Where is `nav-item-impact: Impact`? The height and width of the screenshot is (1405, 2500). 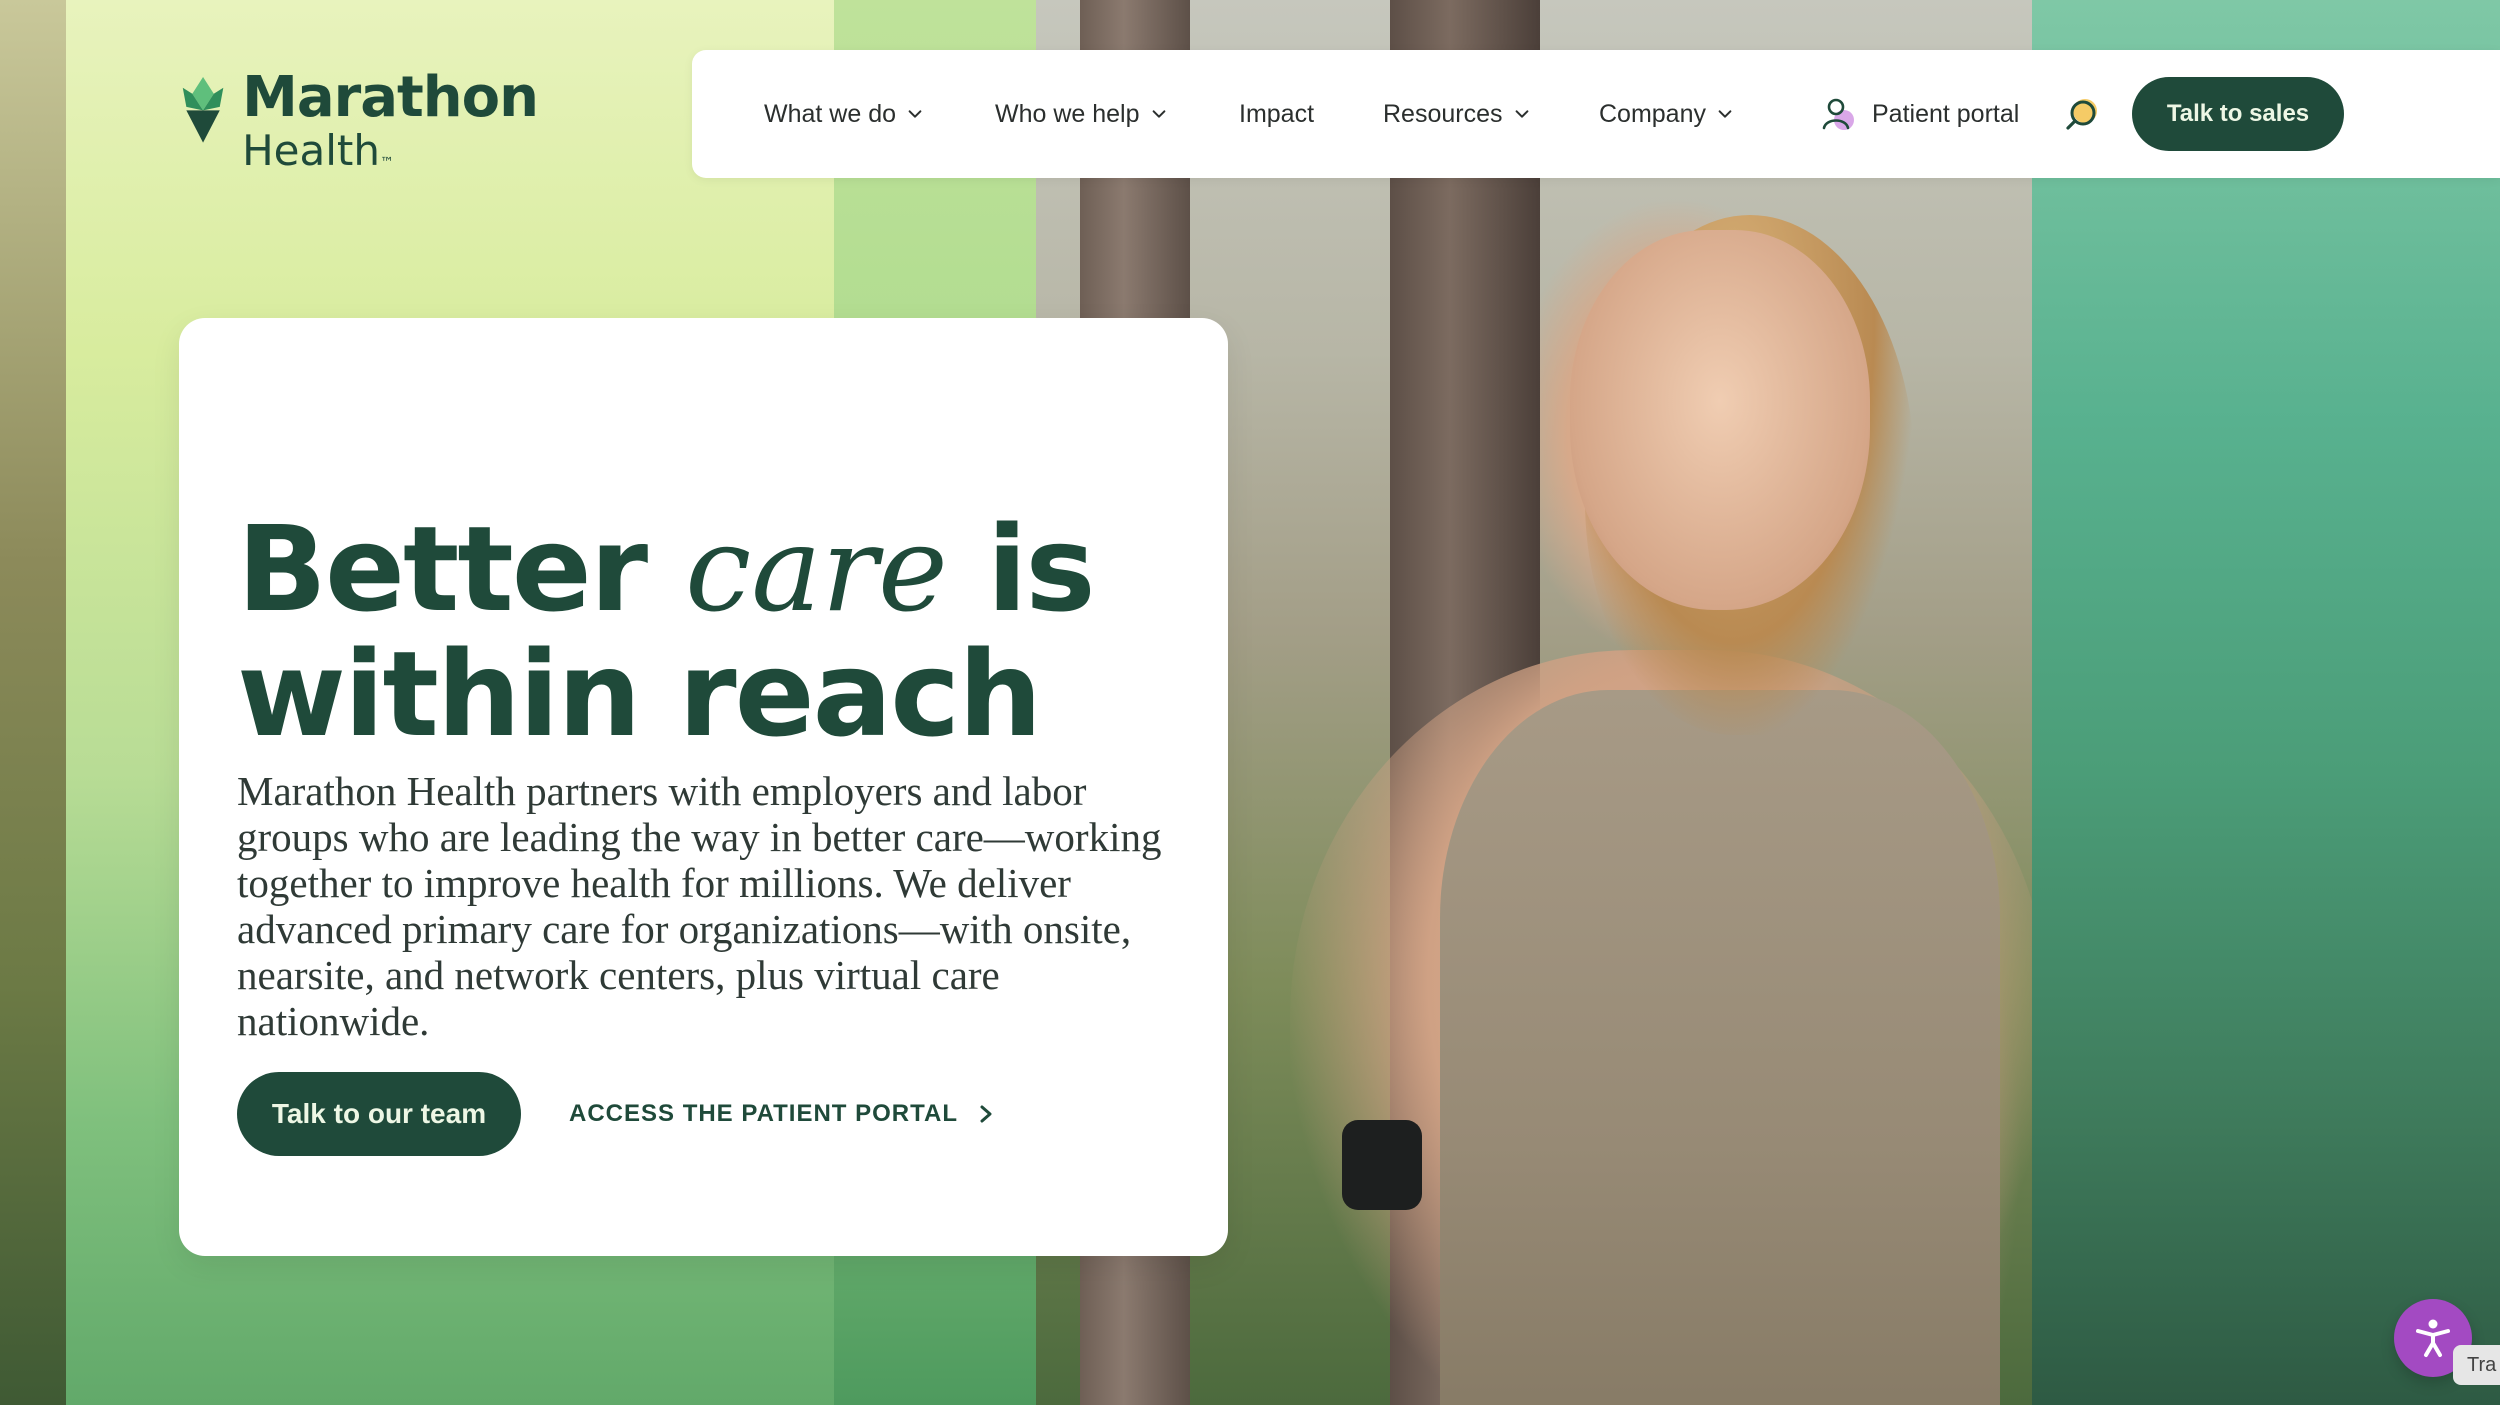
nav-item-impact: Impact is located at coordinates (1276, 114).